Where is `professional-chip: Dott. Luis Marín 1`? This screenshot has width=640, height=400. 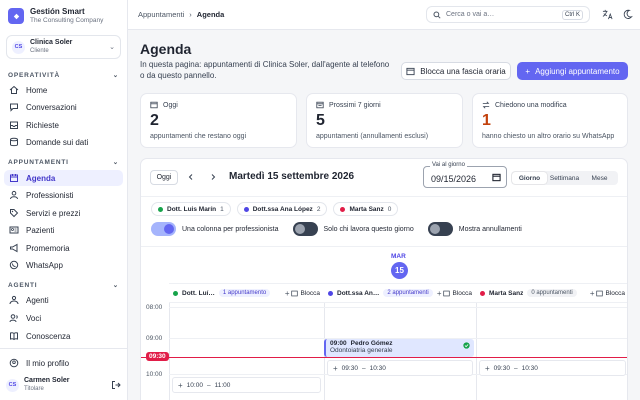 professional-chip: Dott. Luis Marín 1 is located at coordinates (191, 209).